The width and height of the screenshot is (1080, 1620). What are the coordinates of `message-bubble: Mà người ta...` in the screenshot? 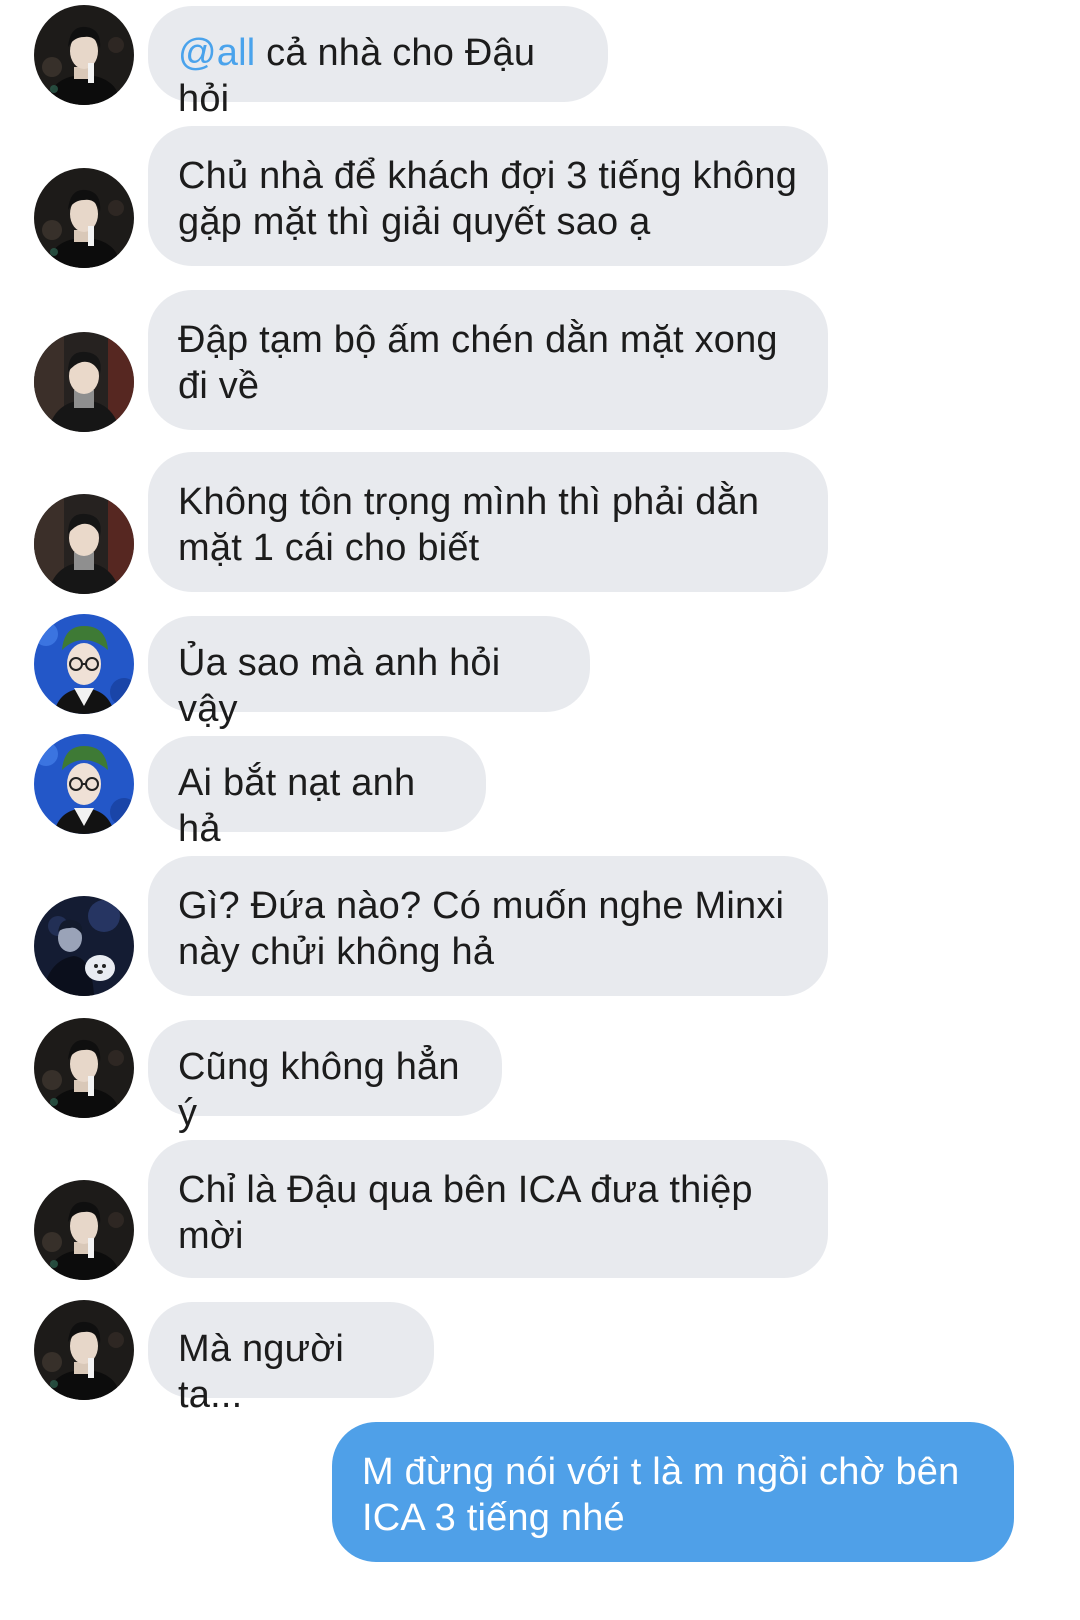 It's located at (291, 1359).